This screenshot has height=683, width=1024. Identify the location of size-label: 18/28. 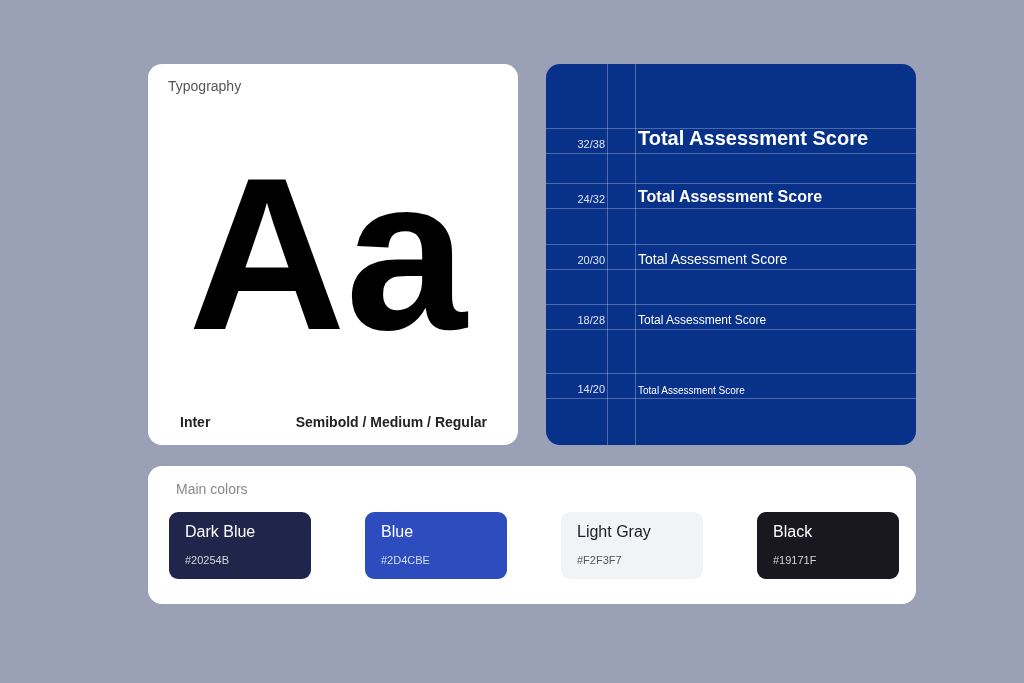
(590, 321).